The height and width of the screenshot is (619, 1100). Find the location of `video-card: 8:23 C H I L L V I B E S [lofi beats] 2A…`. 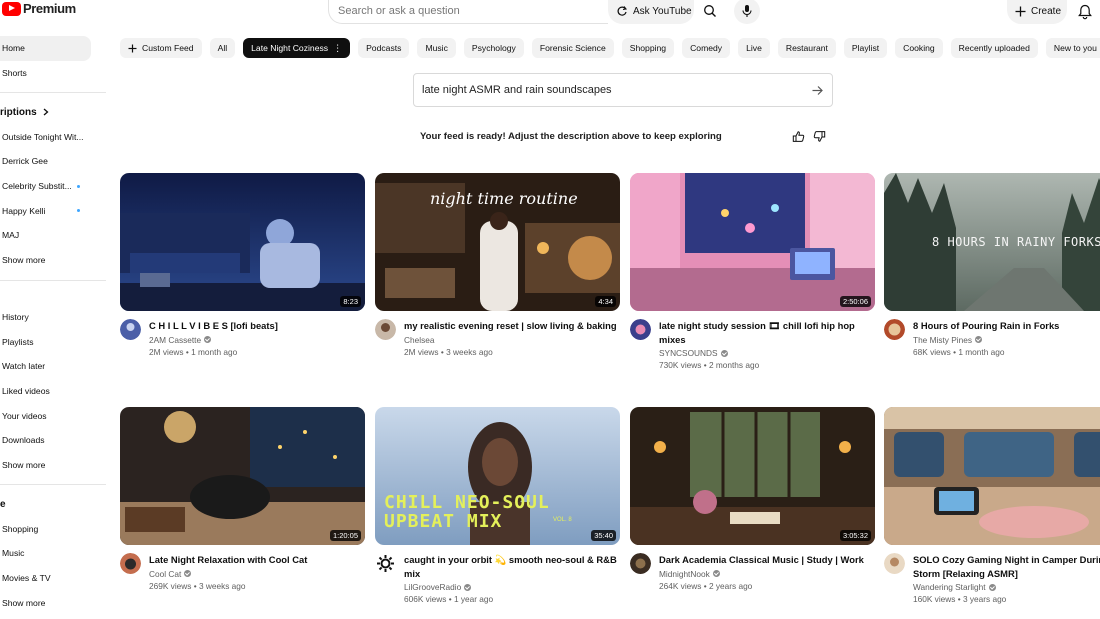

video-card: 8:23 C H I L L V I B E S [lofi beats] 2A… is located at coordinates (242, 265).